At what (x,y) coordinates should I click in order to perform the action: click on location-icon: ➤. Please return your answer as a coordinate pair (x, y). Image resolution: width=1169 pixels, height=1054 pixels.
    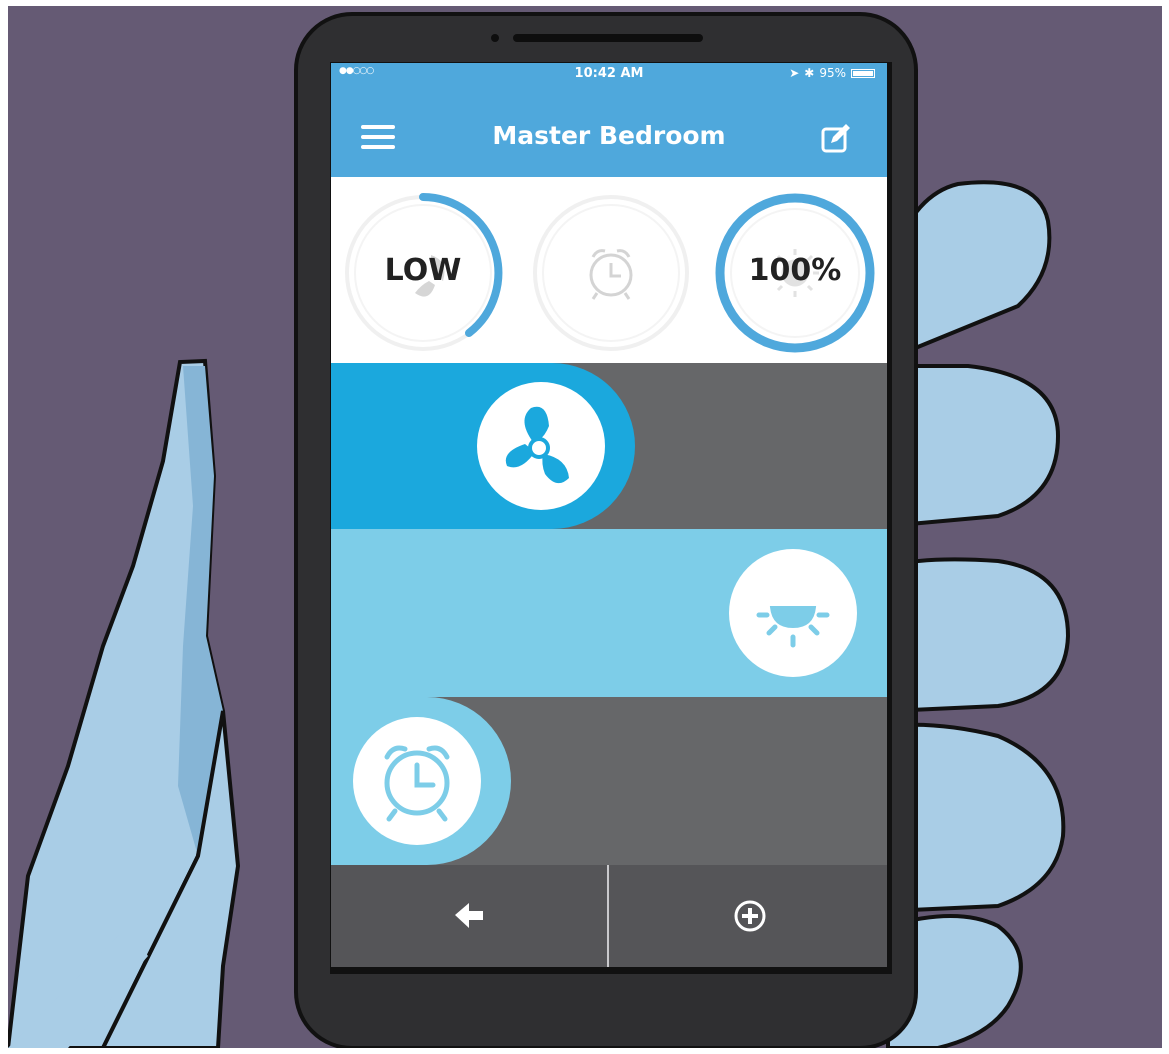
    Looking at the image, I should click on (794, 73).